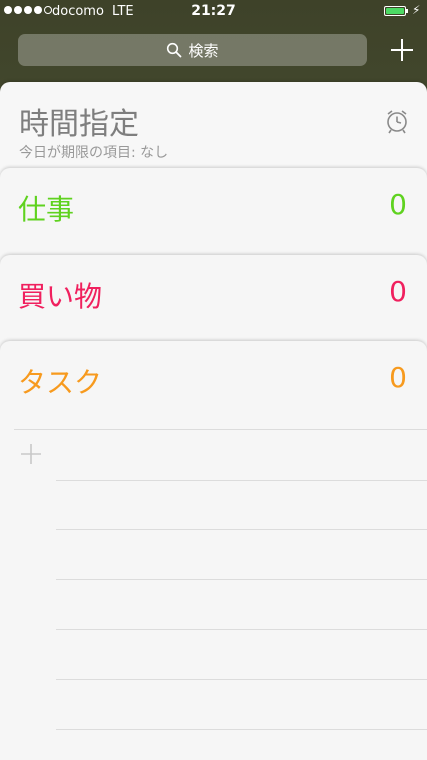 Image resolution: width=427 pixels, height=760 pixels. Describe the element at coordinates (60, 382) in the screenshot. I see `list-title: タスク` at that location.